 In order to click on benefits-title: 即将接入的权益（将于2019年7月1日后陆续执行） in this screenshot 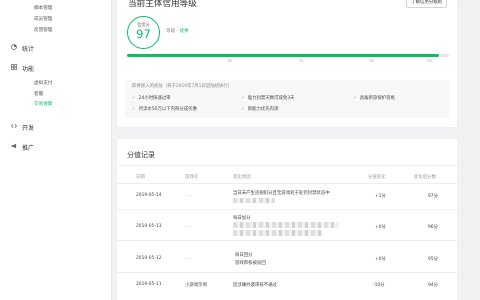, I will do `click(182, 86)`.